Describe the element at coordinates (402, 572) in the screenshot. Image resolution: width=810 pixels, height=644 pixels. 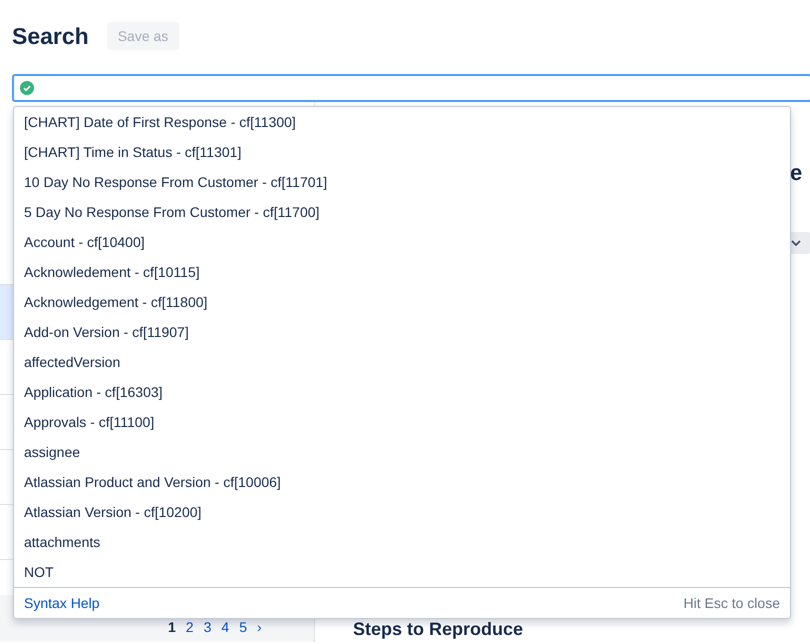
I see `suggestion-item: NOT` at that location.